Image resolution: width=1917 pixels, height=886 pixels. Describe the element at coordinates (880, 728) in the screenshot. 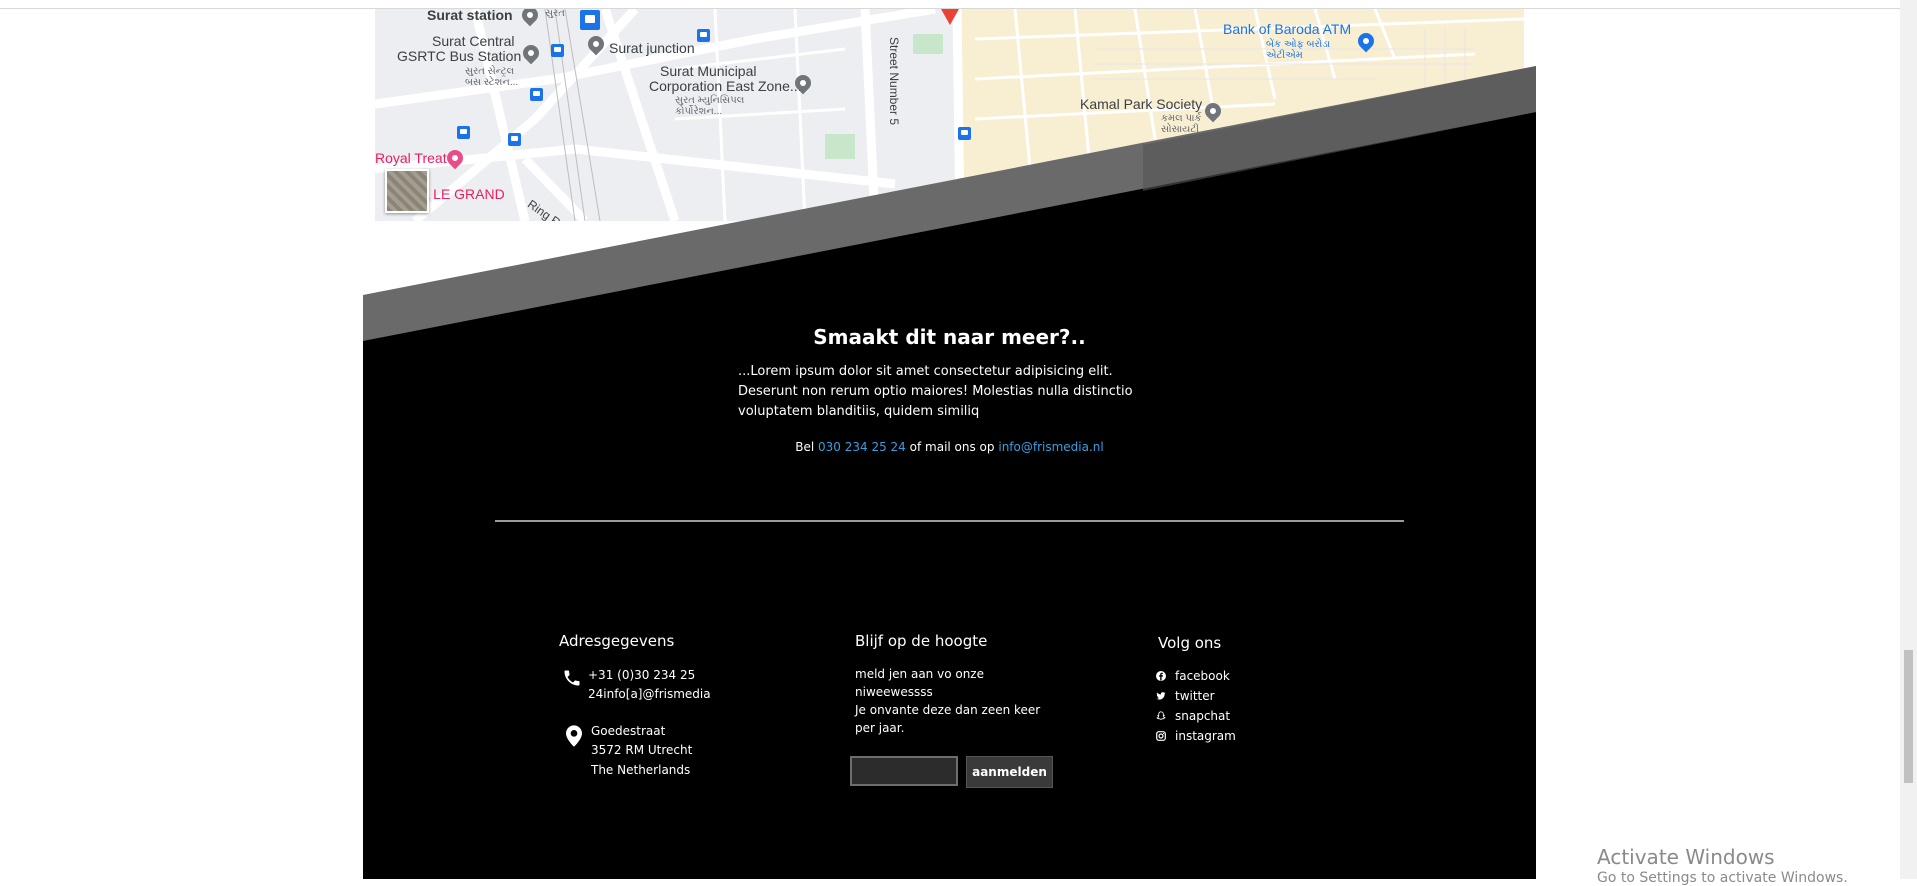

I see `newsletter-line-4: per jaar.` at that location.